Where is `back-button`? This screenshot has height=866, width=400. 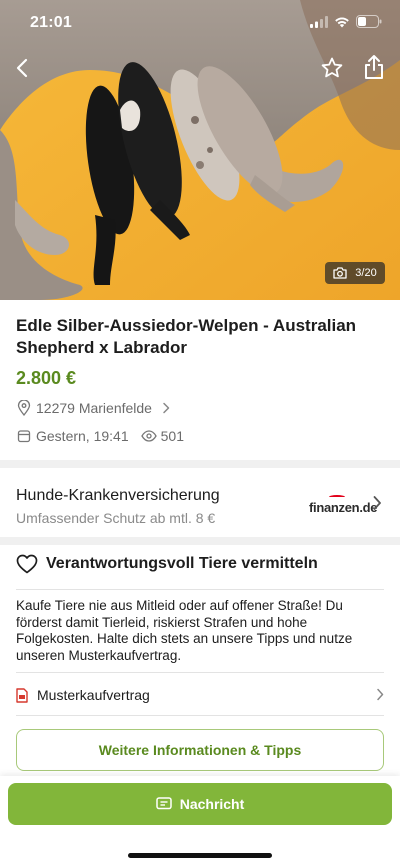 back-button is located at coordinates (22, 68).